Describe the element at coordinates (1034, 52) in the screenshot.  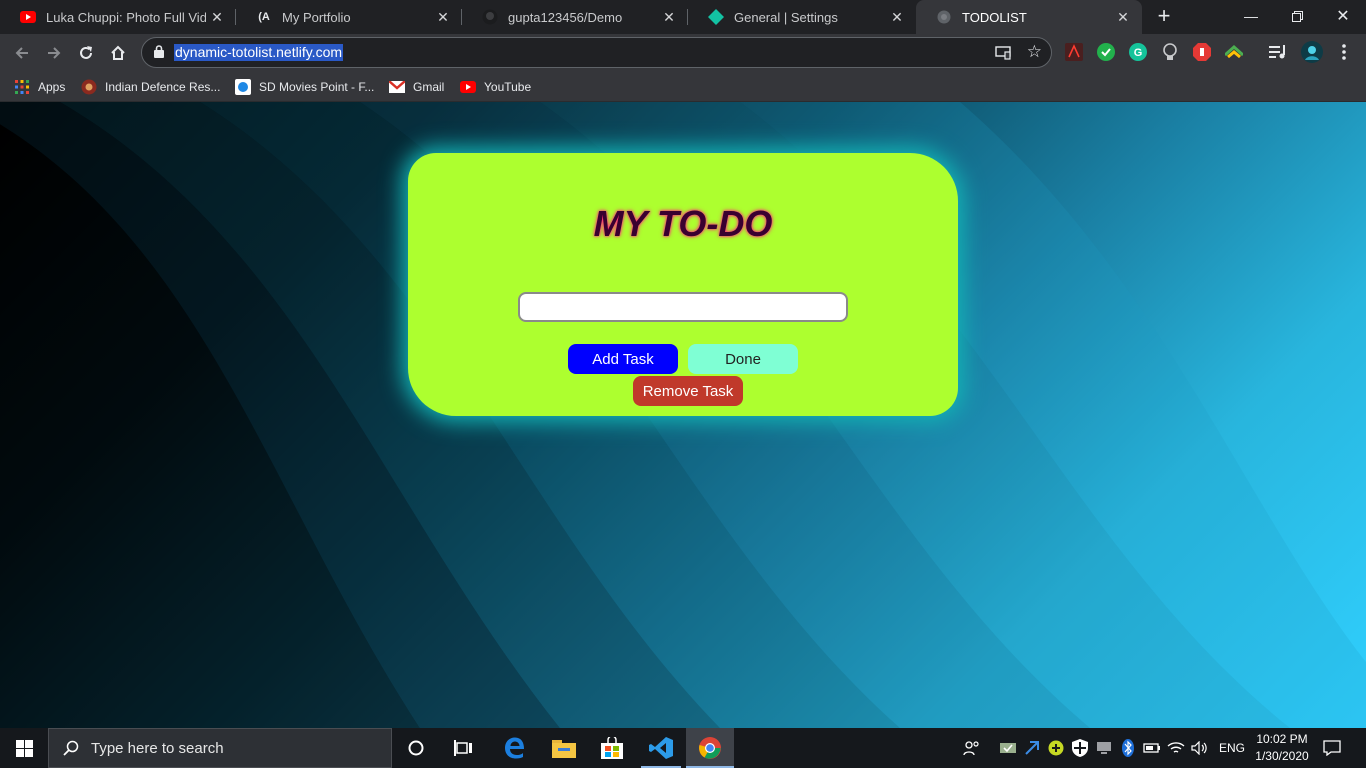
I see `bookmark-star-icon: ☆` at that location.